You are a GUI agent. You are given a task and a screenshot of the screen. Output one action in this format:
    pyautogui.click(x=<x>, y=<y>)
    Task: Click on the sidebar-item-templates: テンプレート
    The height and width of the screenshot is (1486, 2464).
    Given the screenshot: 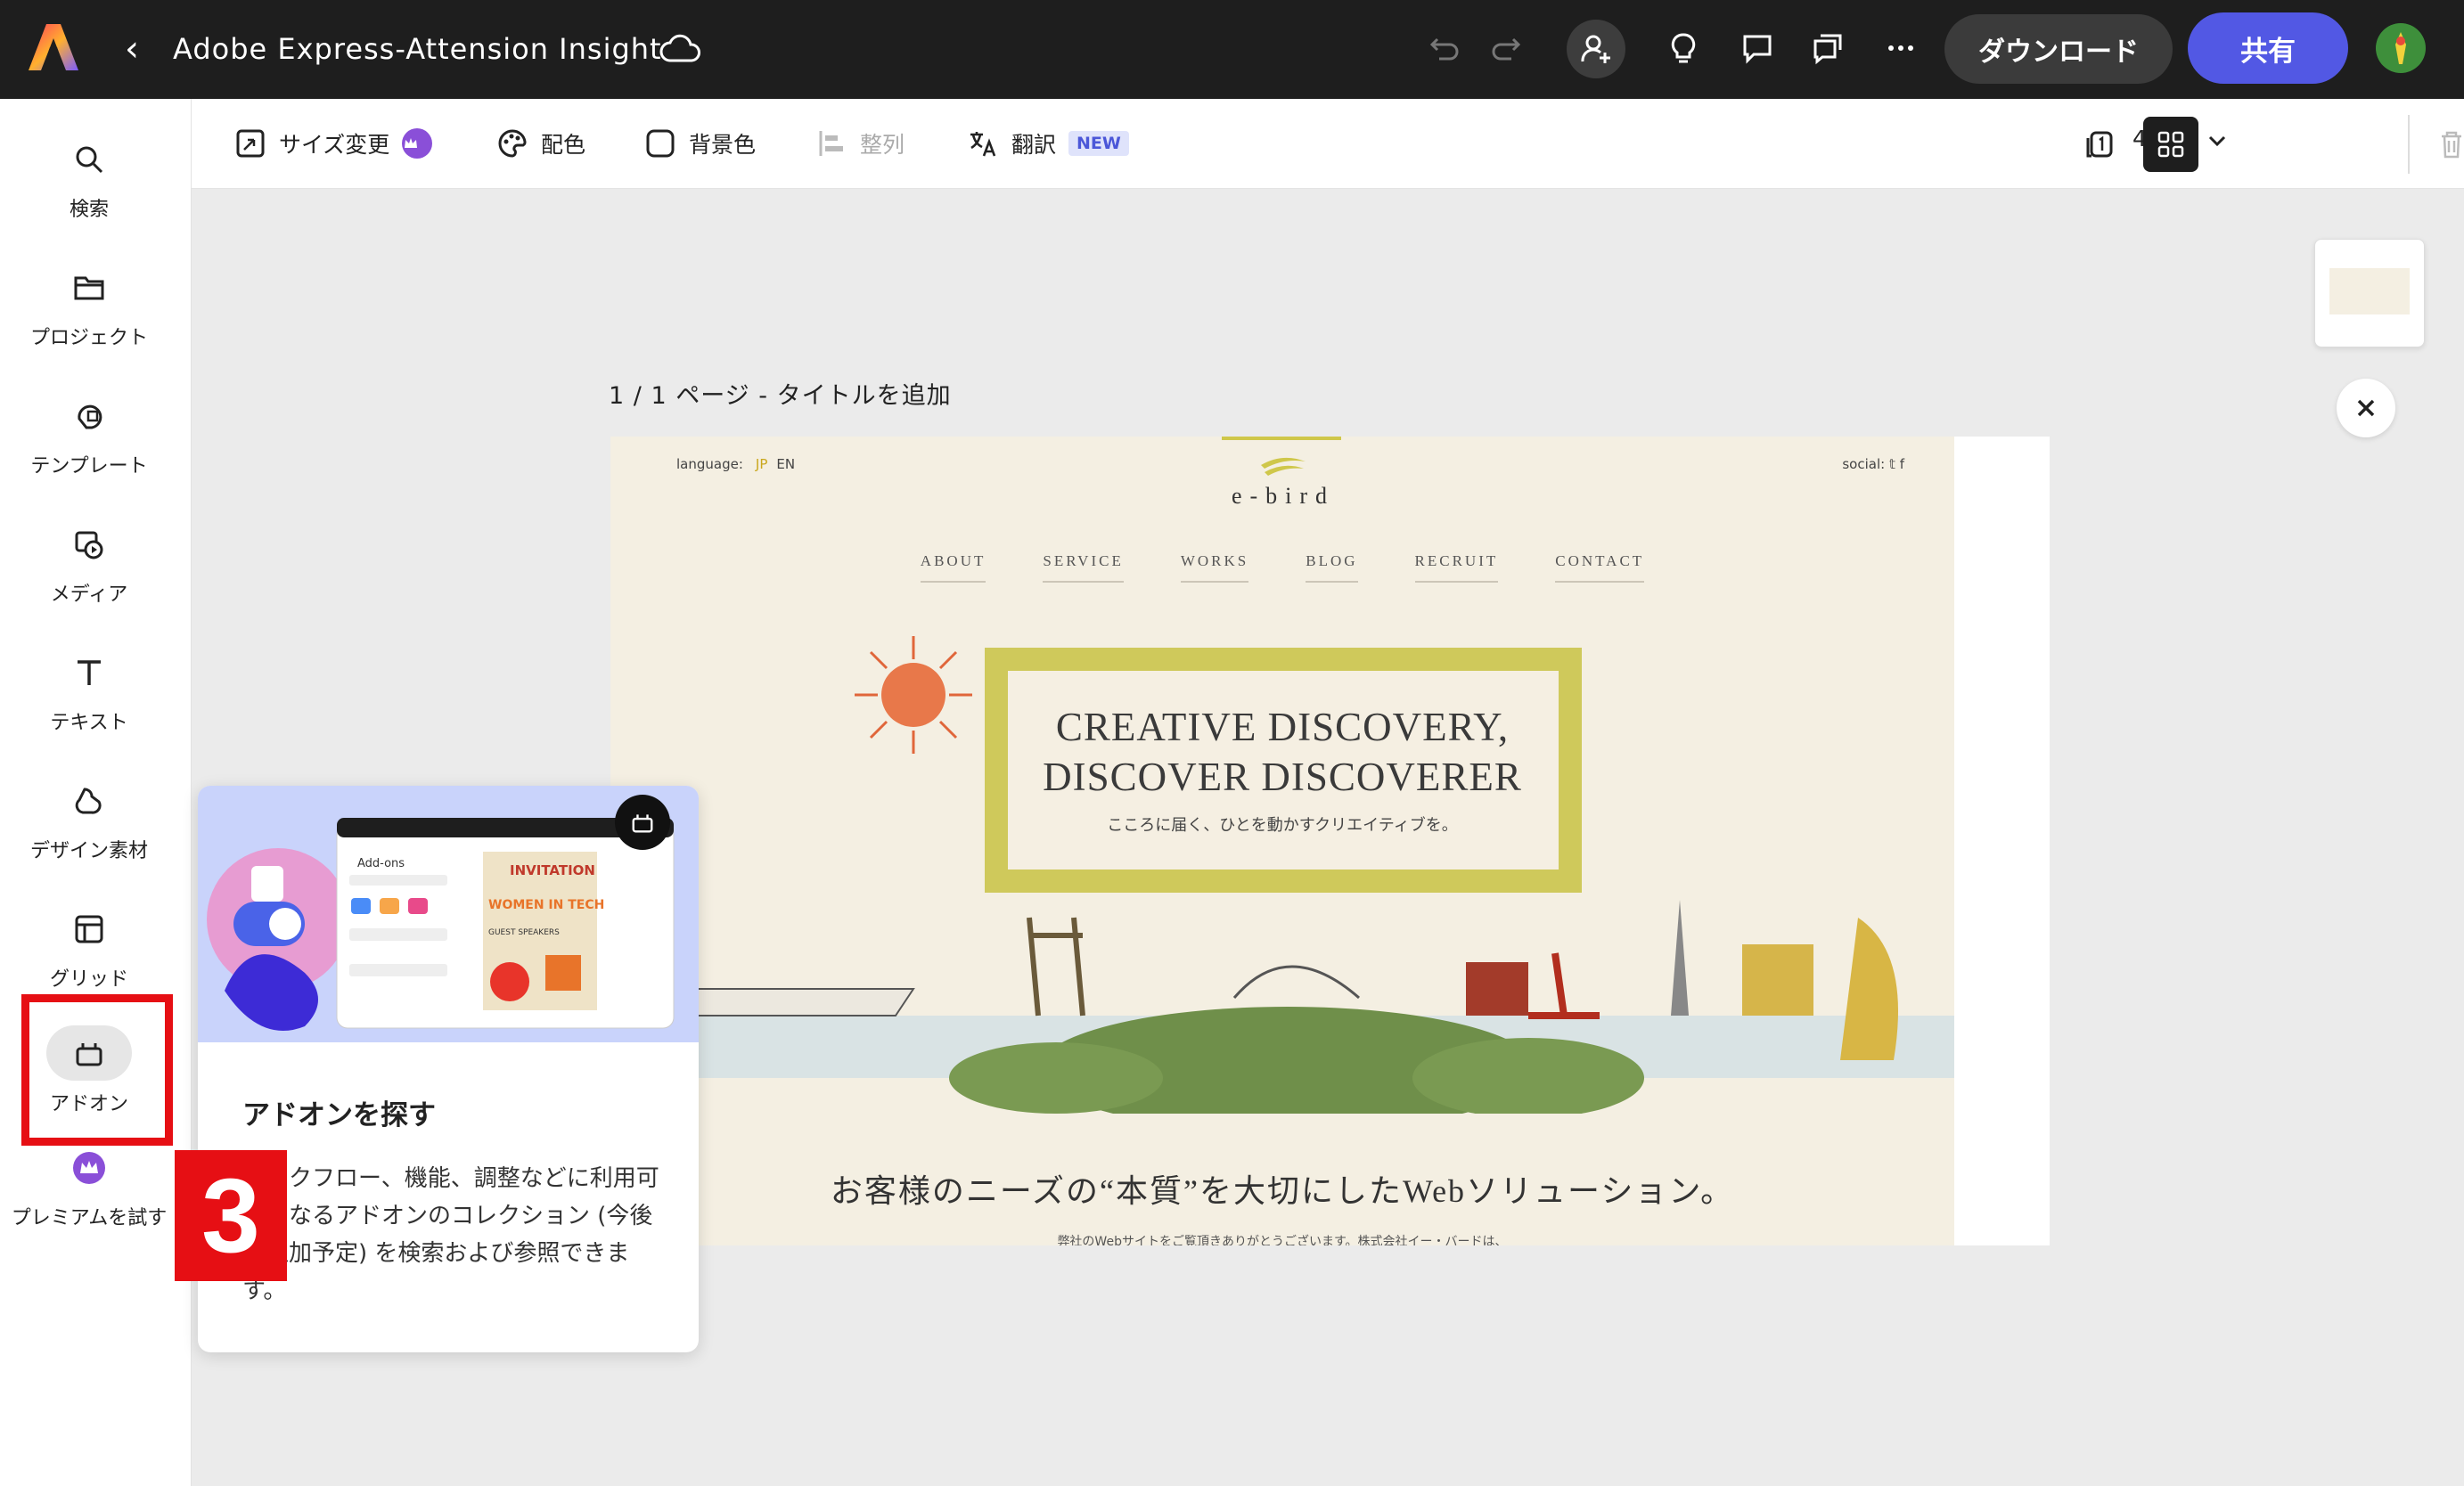 What is the action you would take?
    pyautogui.click(x=89, y=447)
    